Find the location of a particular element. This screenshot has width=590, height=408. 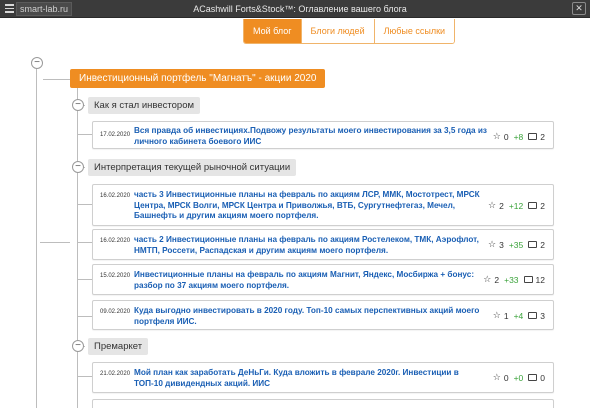

section-header: Как я стал инвестором is located at coordinates (144, 105).